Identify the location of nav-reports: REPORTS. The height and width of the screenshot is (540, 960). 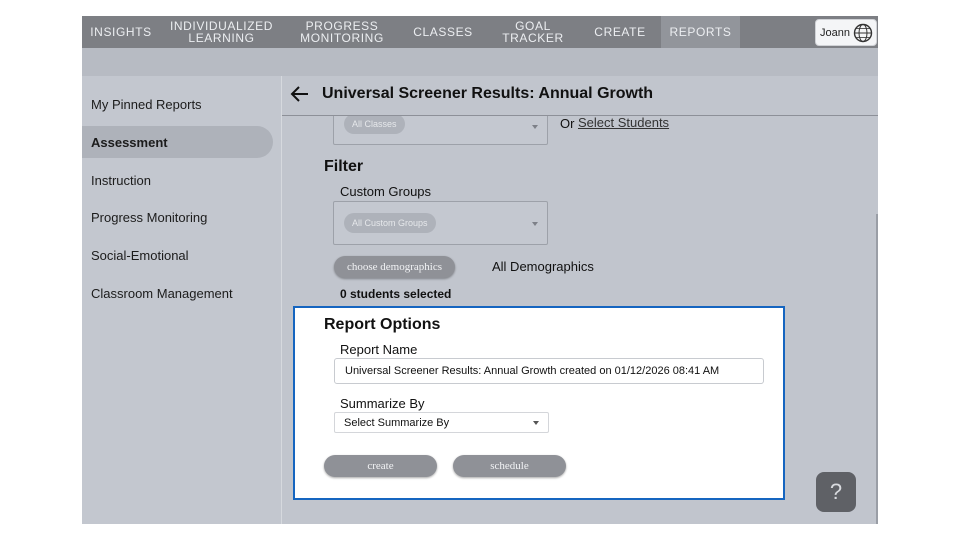
(700, 32).